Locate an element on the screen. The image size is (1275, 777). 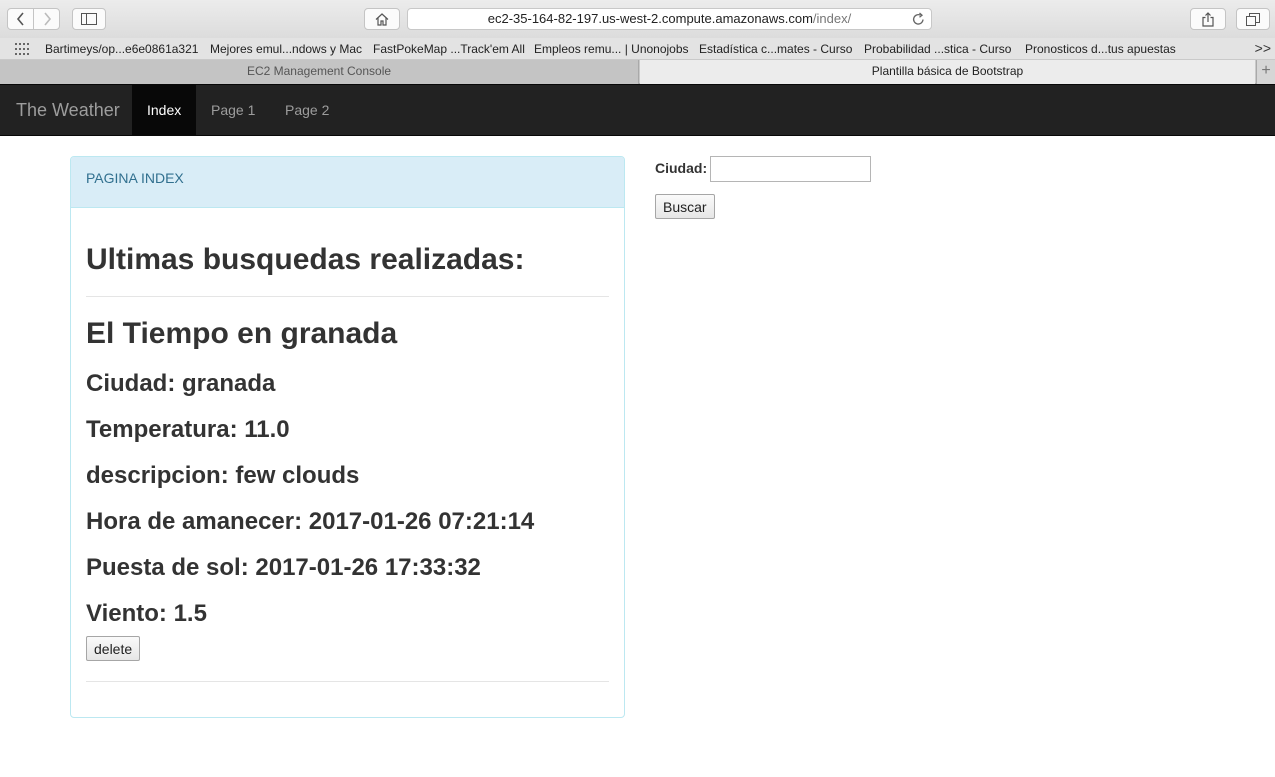
bookmark-item: Empleos remu... | Unonojobs is located at coordinates (611, 49).